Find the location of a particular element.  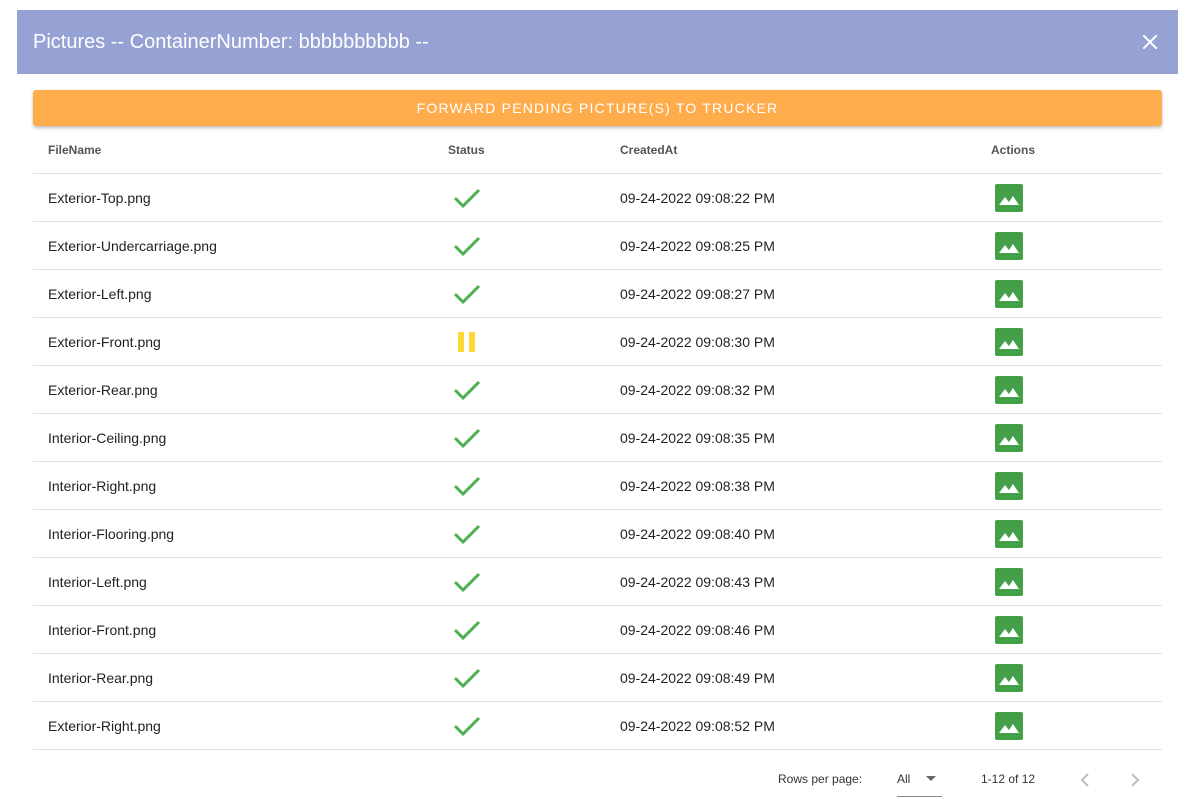

next-page-button is located at coordinates (1135, 780).